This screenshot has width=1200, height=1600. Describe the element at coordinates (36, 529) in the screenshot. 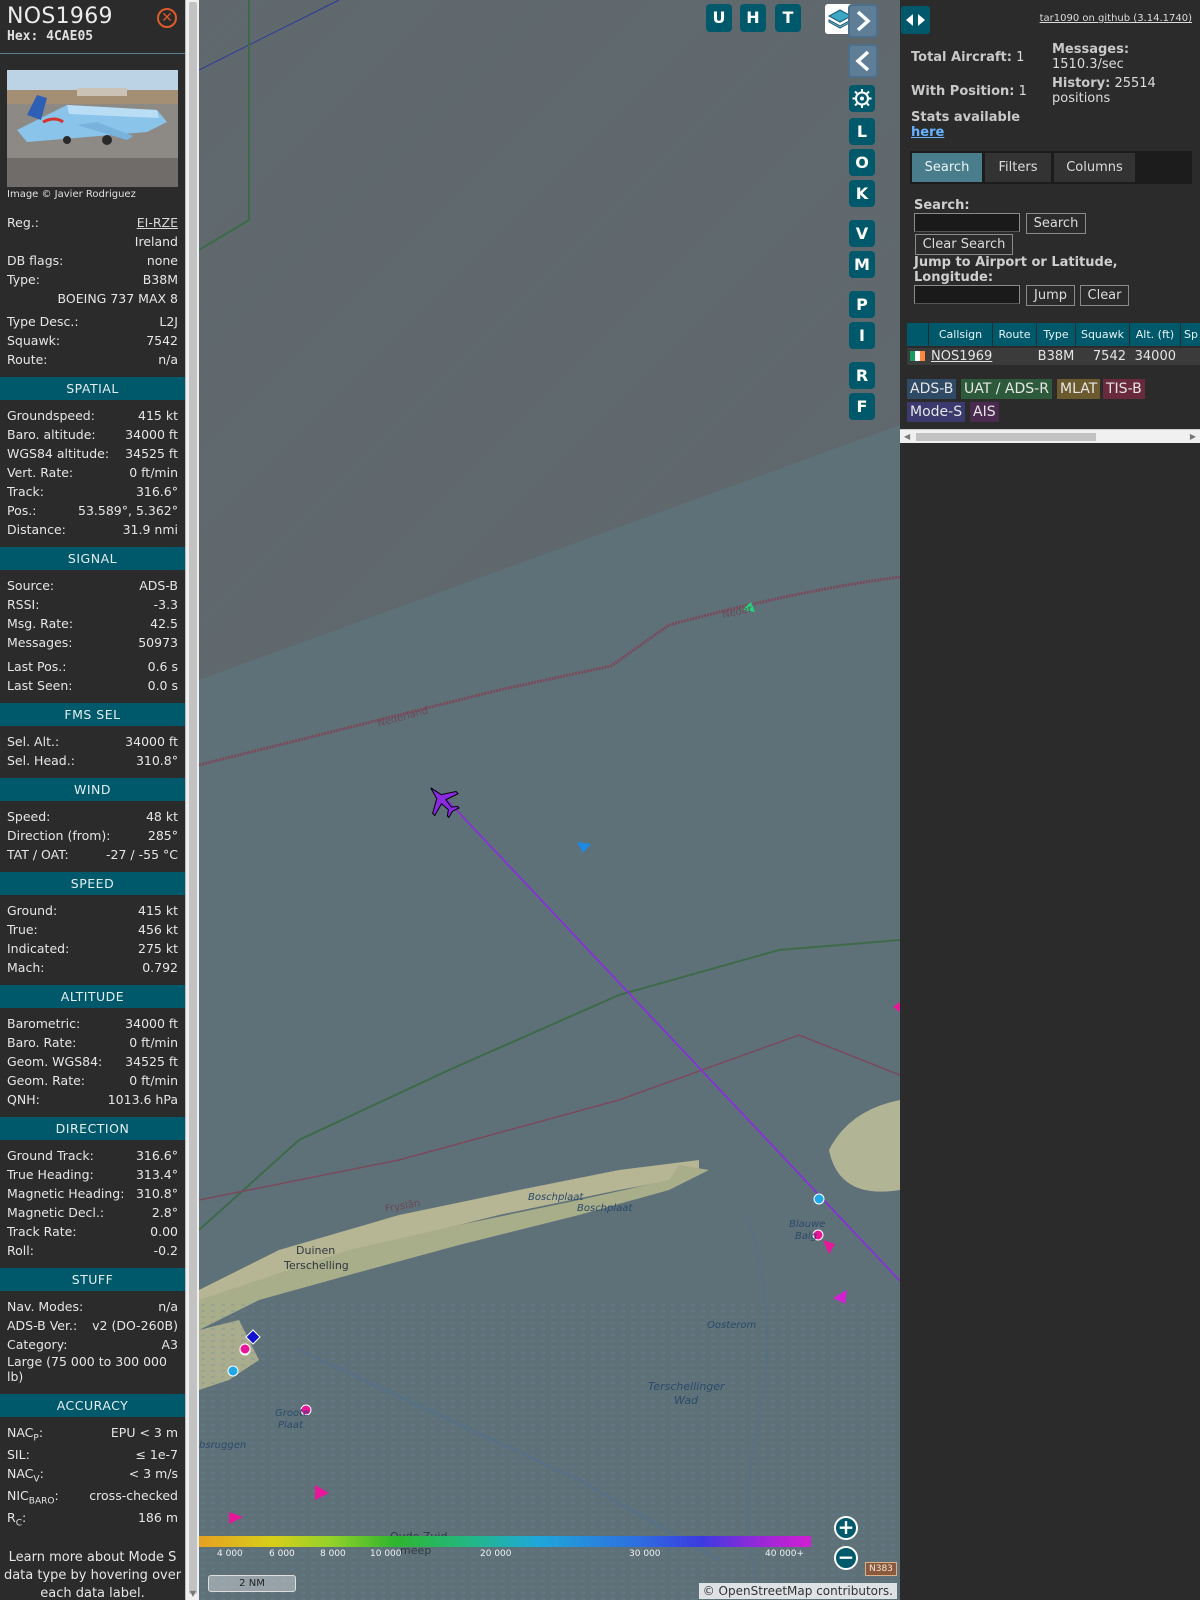

I see `spatial-label: Distance:` at that location.